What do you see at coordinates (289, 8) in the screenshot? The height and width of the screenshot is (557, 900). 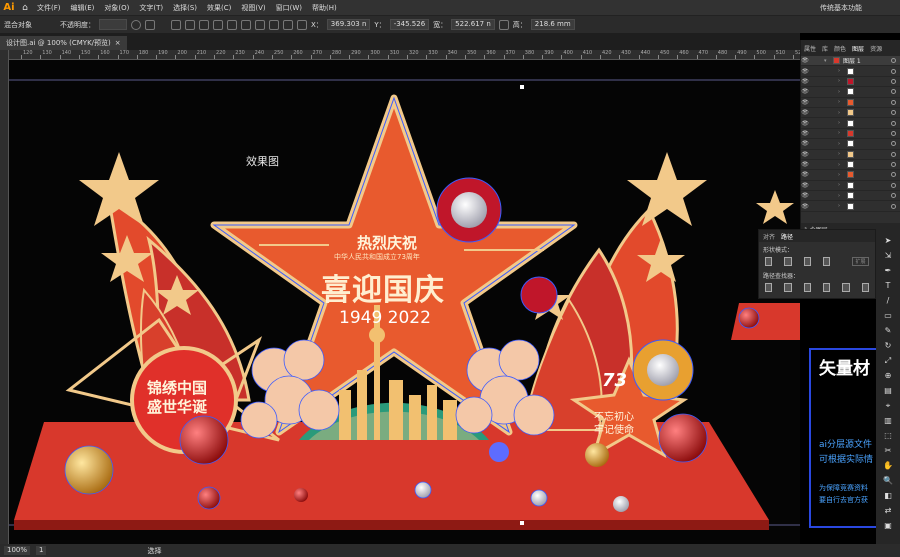 I see `menu-window: 窗口(W)` at bounding box center [289, 8].